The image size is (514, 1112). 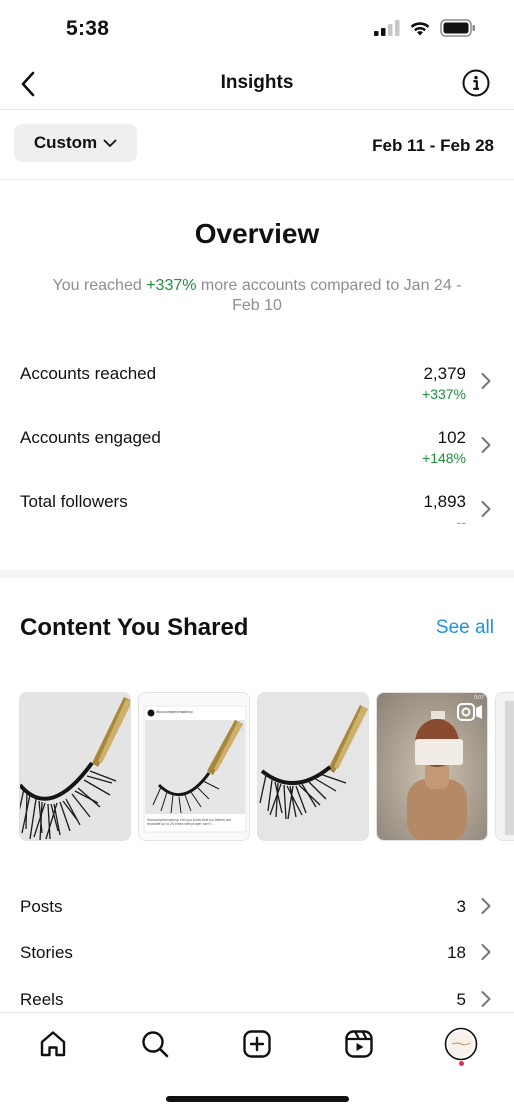 I want to click on reel-preview-time: 0:07, so click(x=479, y=698).